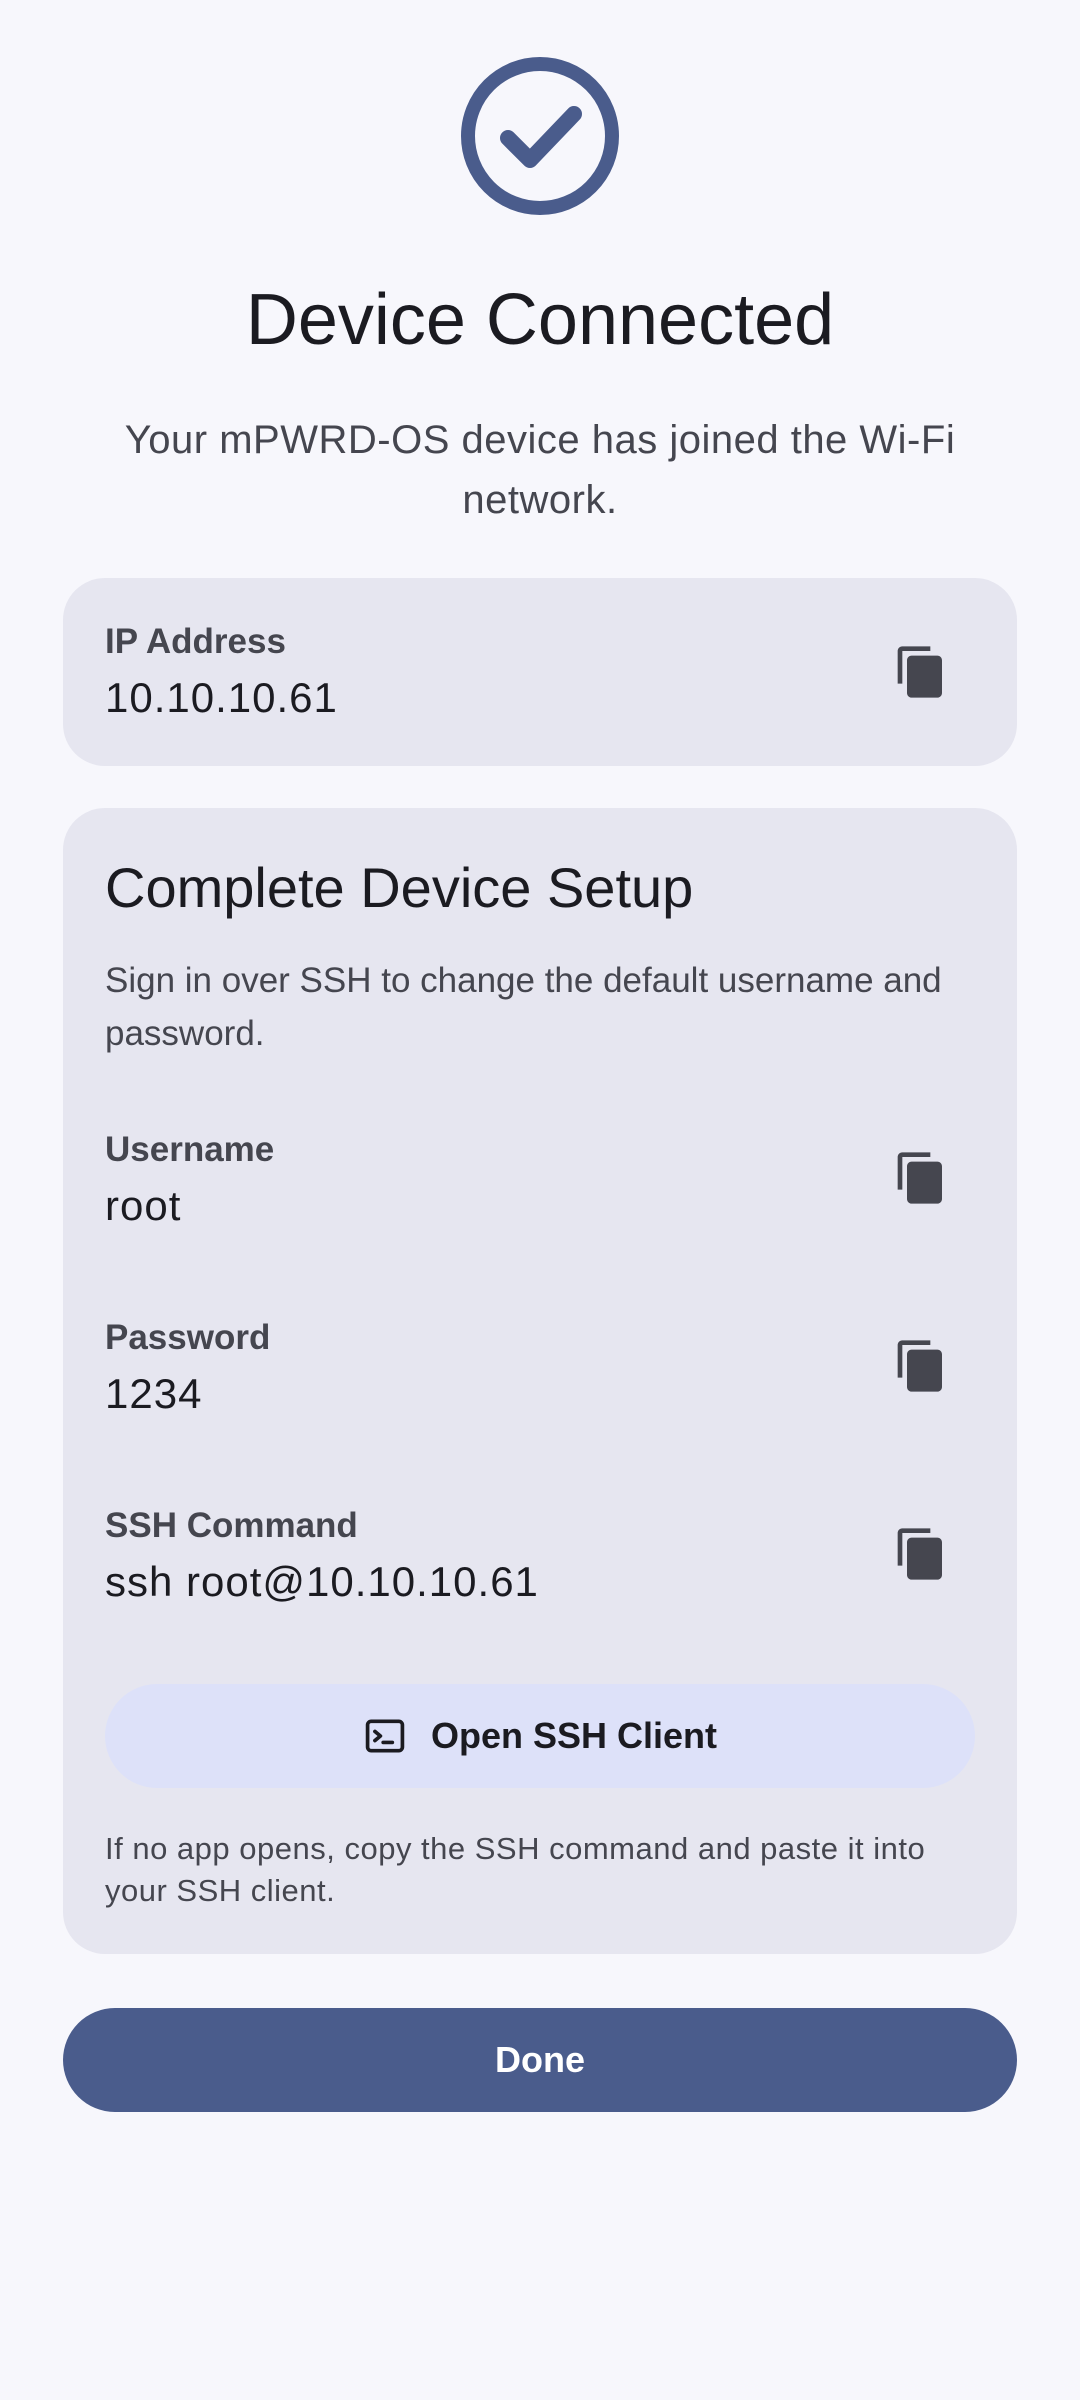 The width and height of the screenshot is (1080, 2400). Describe the element at coordinates (143, 1205) in the screenshot. I see `username-value: root` at that location.